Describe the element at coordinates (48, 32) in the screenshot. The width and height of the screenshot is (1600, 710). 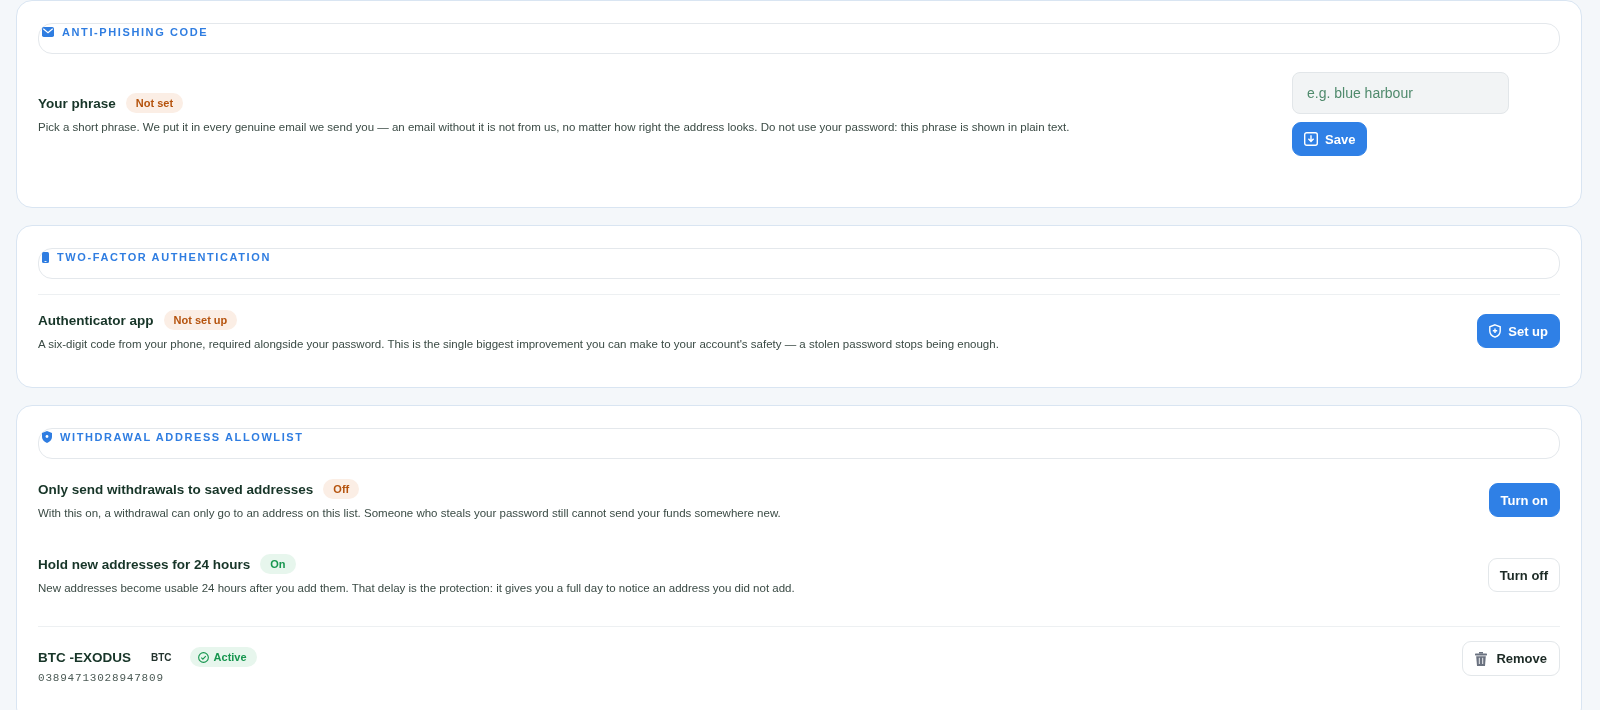
I see `envelope-icon` at that location.